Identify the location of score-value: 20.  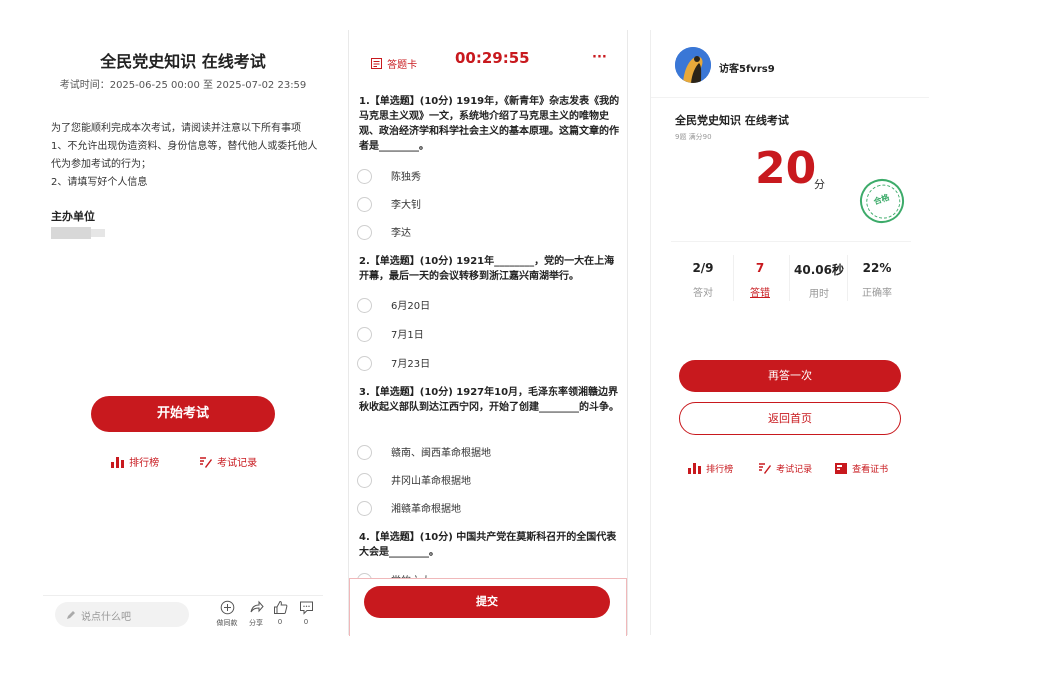
(786, 168).